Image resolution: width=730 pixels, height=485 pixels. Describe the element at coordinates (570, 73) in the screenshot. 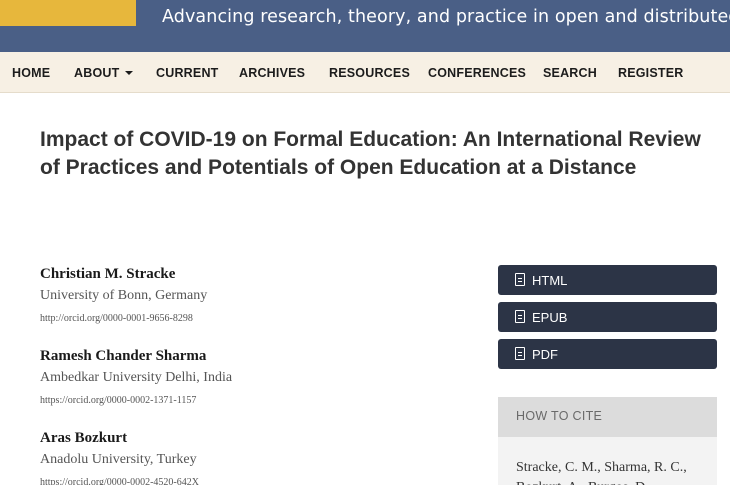

I see `nav-search: SEARCH` at that location.